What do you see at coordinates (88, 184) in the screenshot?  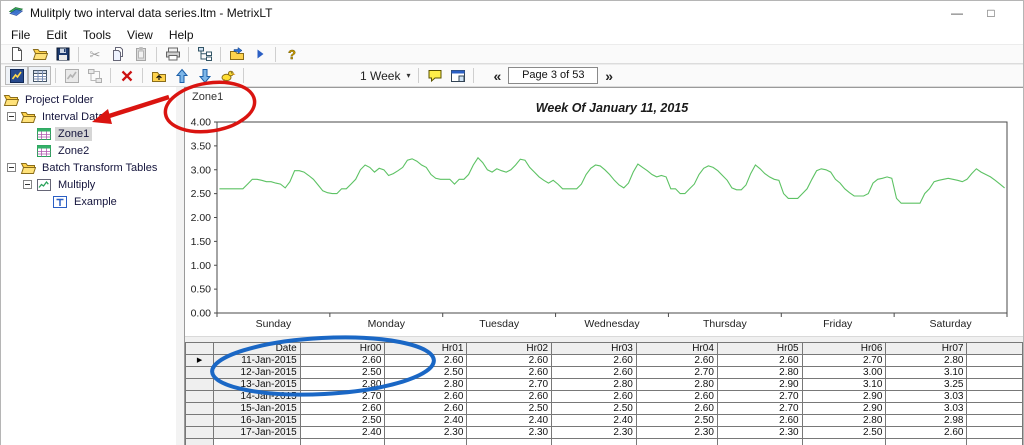 I see `tree-item-multiply: Multiply` at bounding box center [88, 184].